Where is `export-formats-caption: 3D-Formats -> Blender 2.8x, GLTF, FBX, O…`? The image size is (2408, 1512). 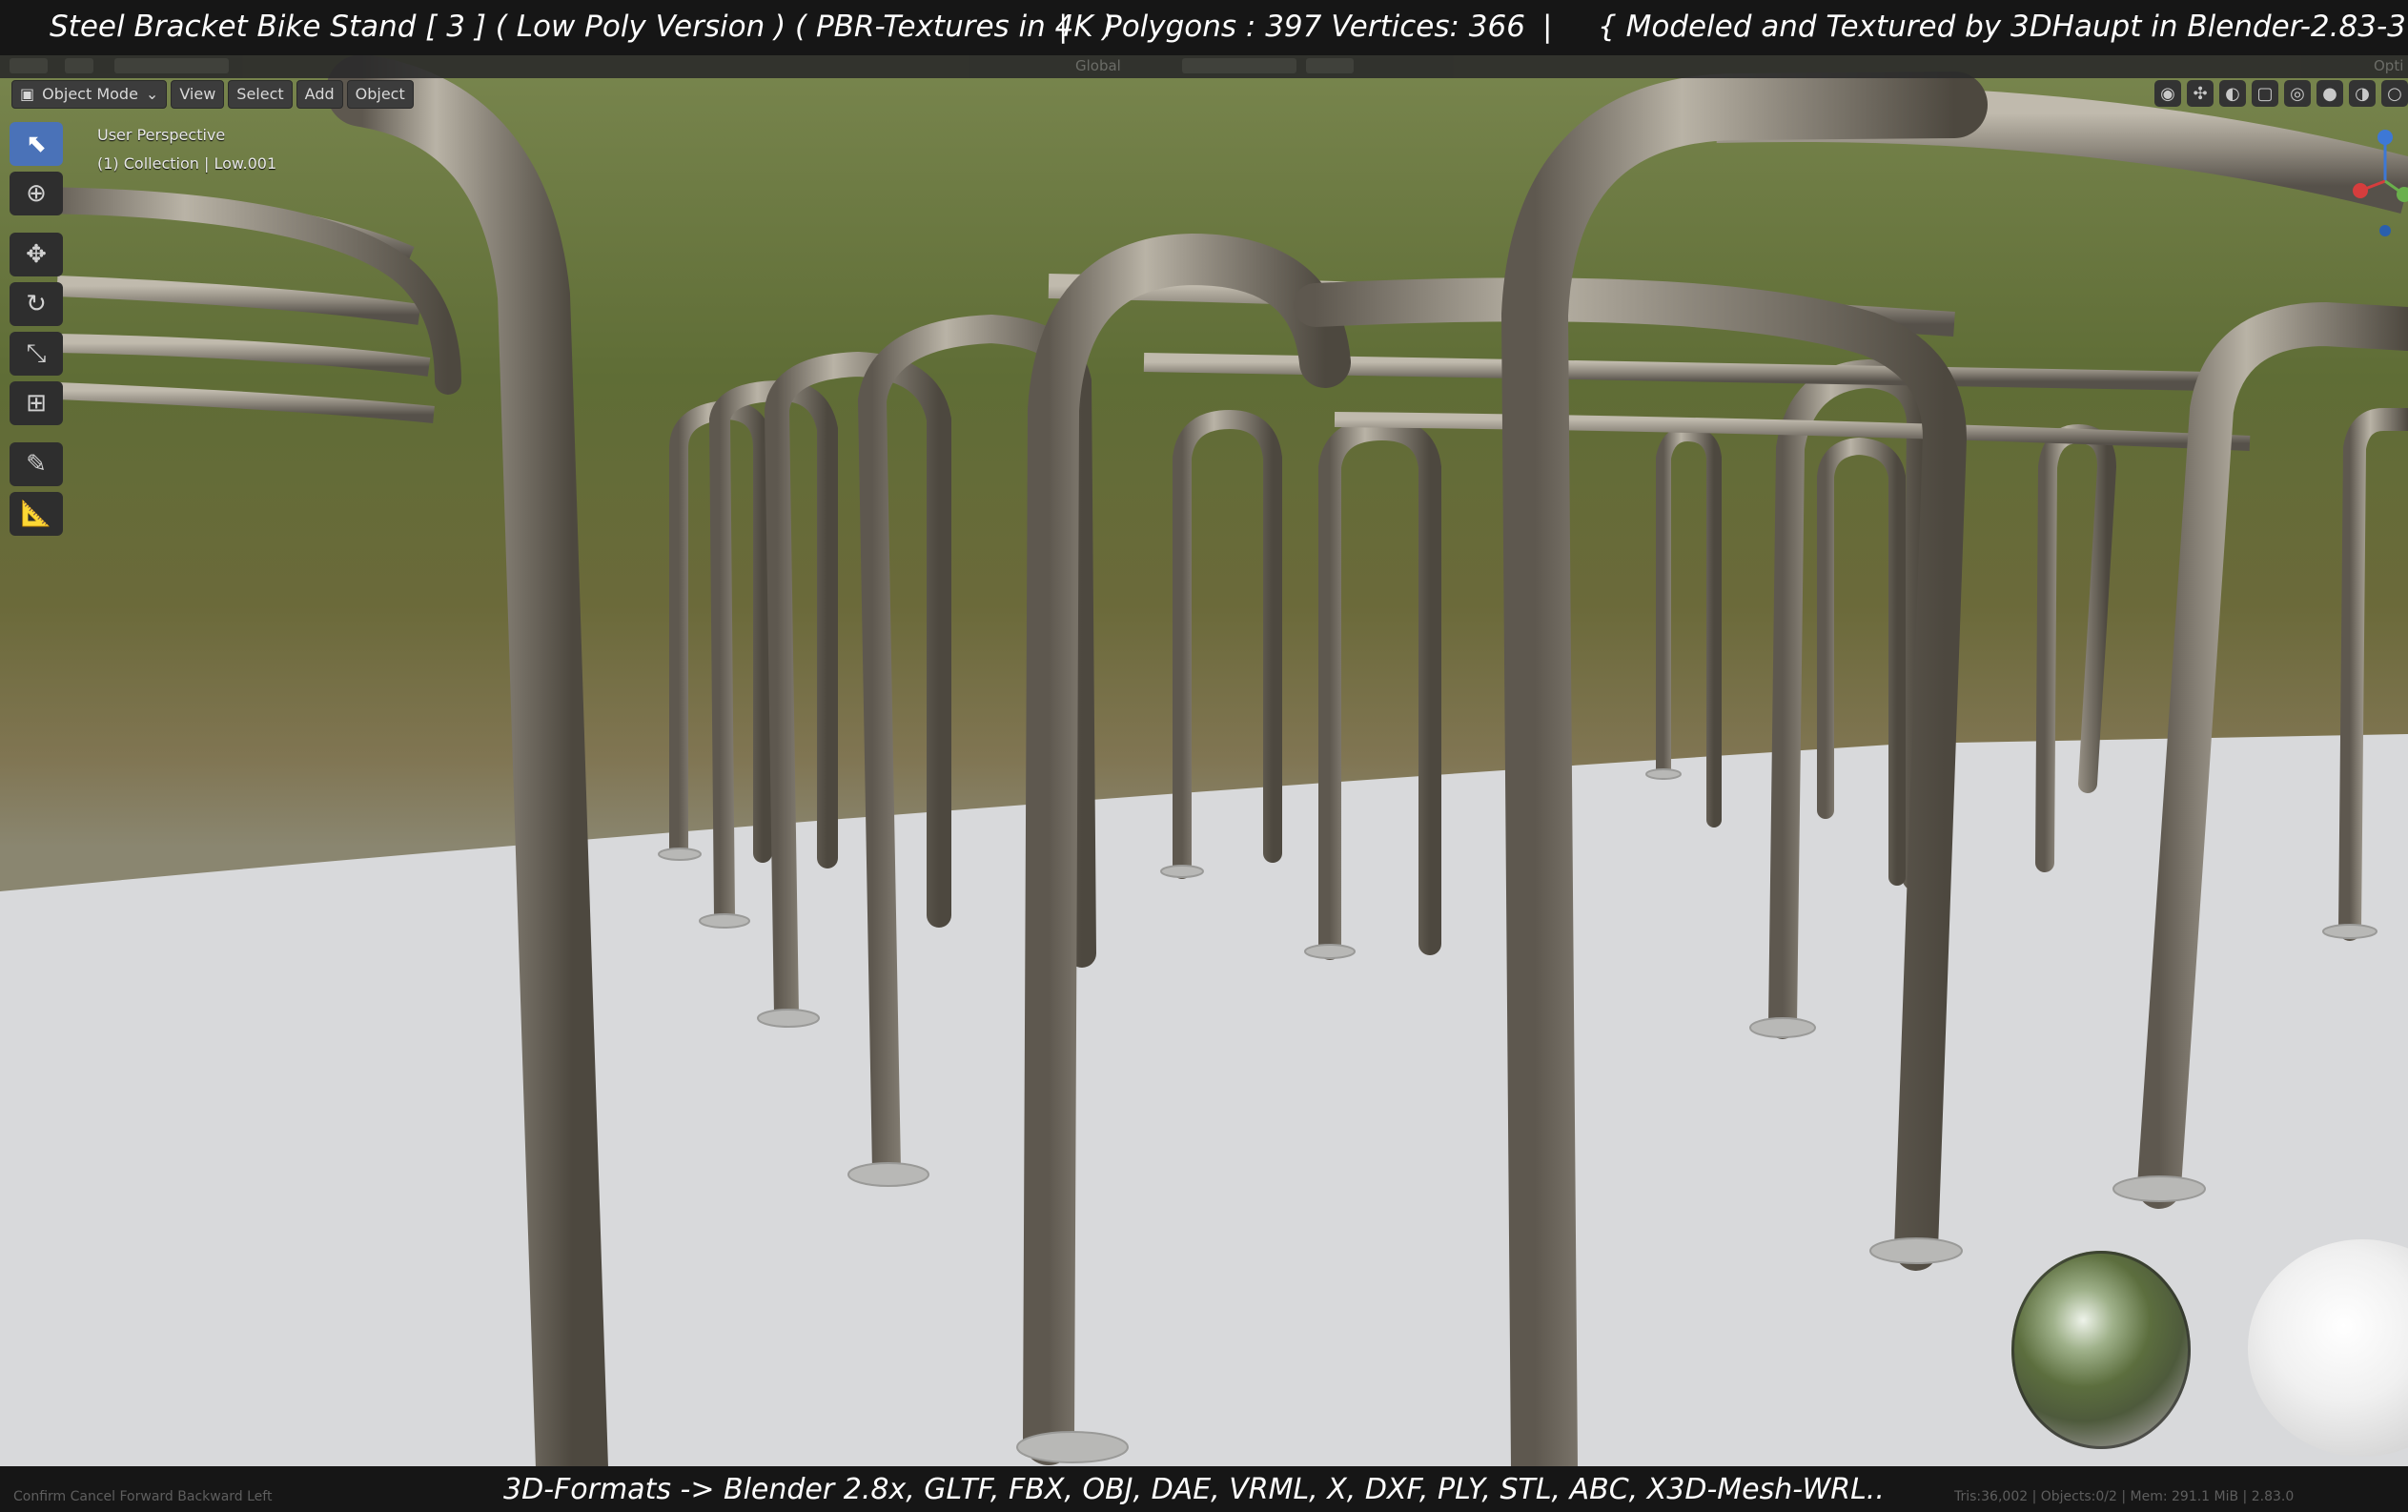
export-formats-caption: 3D-Formats -> Blender 2.8x, GLTF, FBX, O… is located at coordinates (1194, 1489).